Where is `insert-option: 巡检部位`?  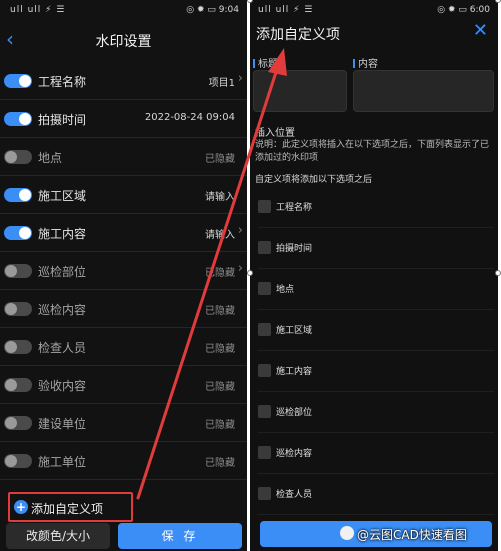
insert-option: 巡检部位 is located at coordinates (376, 413).